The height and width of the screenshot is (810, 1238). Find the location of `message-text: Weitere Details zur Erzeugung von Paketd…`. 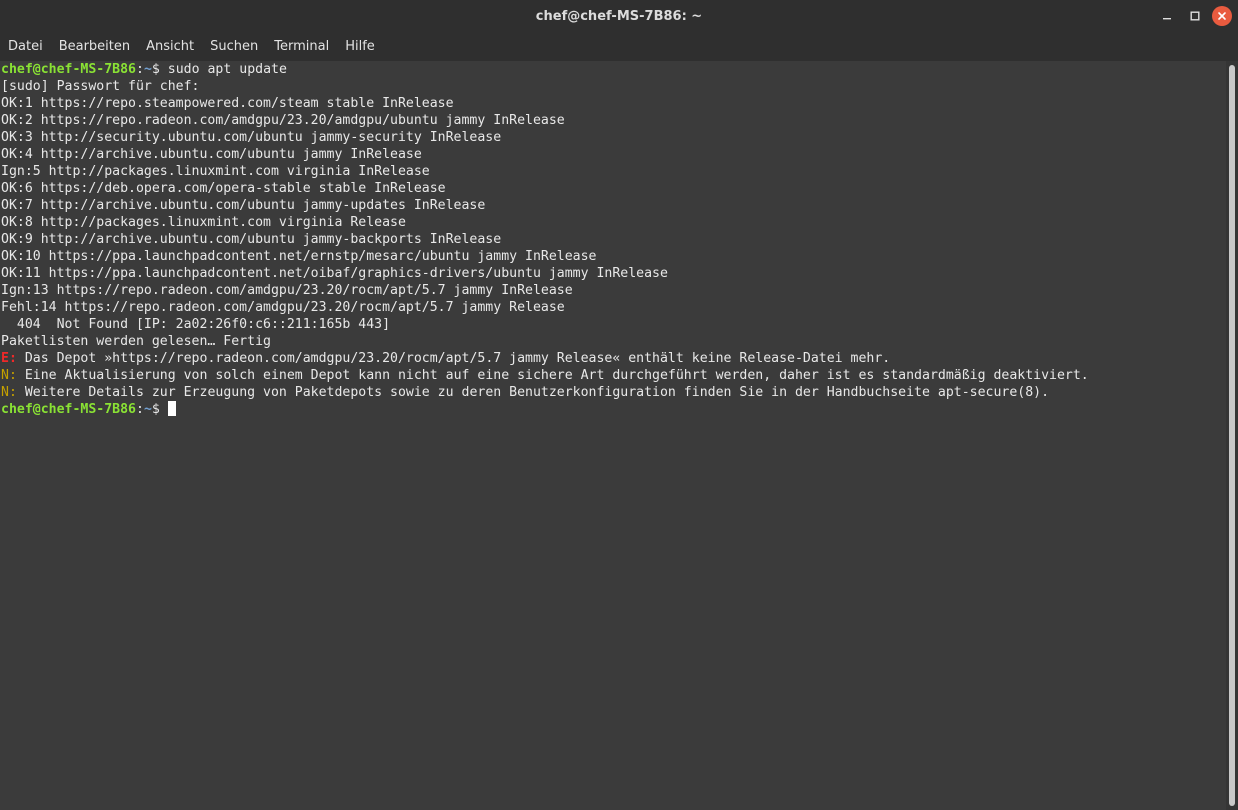

message-text: Weitere Details zur Erzeugung von Paketd… is located at coordinates (533, 392).